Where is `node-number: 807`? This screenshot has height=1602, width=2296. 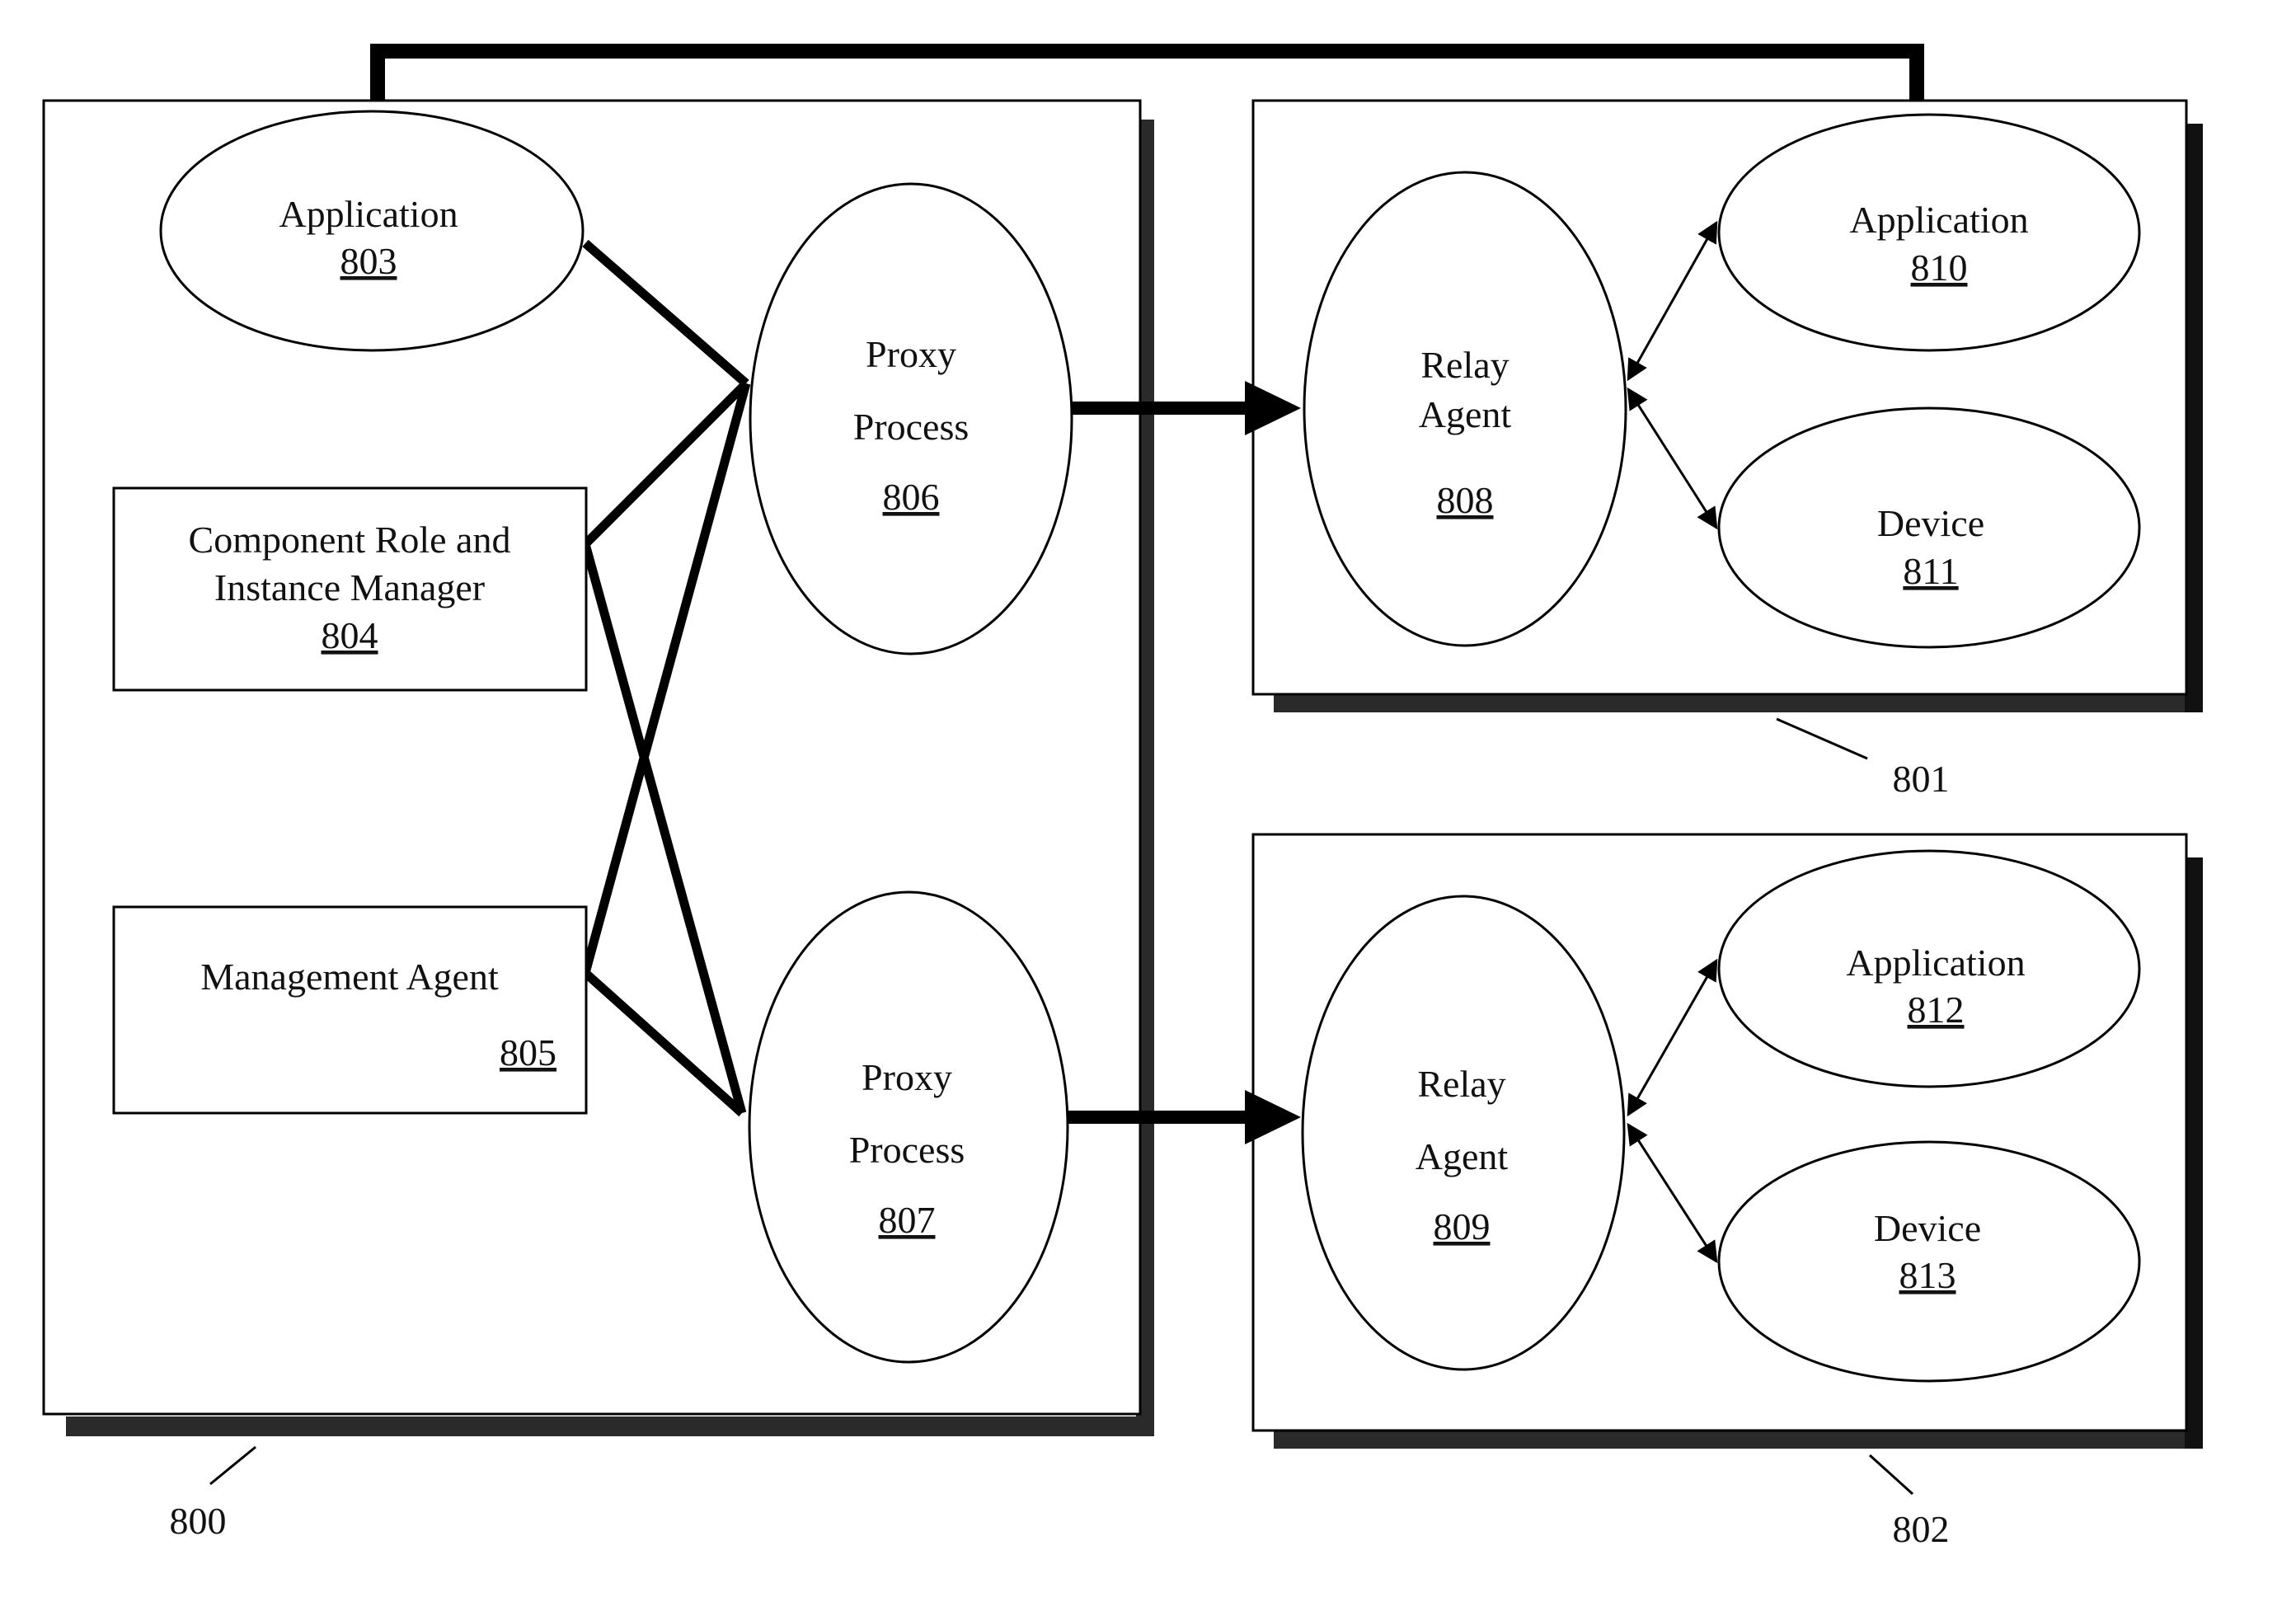
node-number: 807 is located at coordinates (908, 1220).